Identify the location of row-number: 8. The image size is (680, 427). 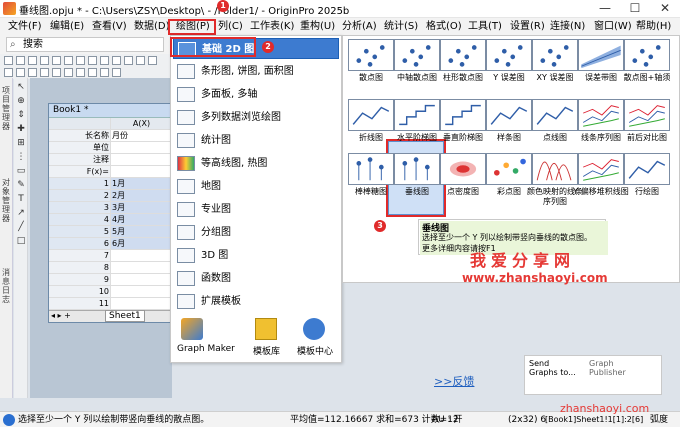
(80, 268).